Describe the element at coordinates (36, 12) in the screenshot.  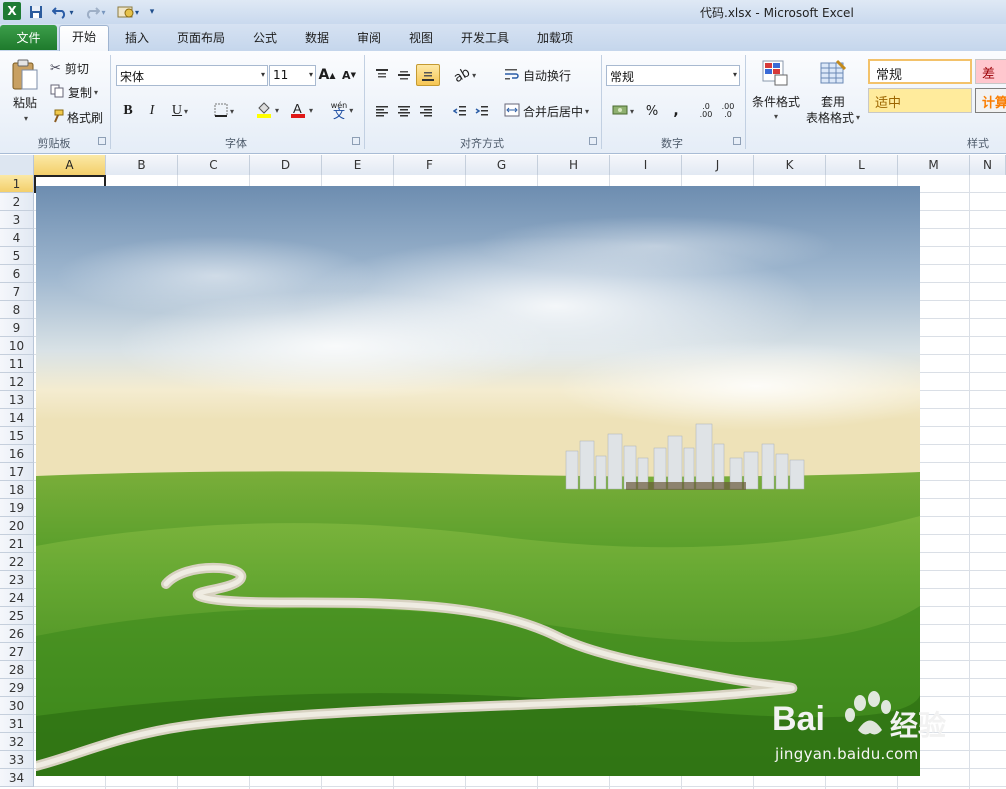
I see `save-icon` at that location.